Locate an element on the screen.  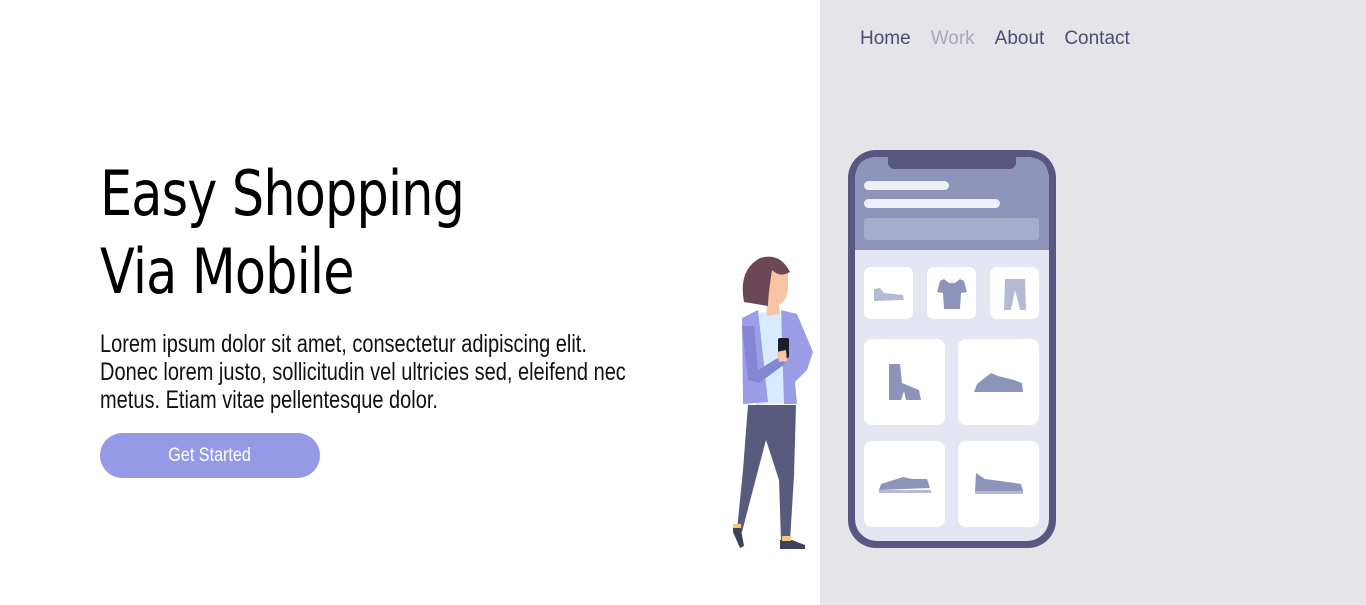
nav-contact: Contact is located at coordinates (1096, 39).